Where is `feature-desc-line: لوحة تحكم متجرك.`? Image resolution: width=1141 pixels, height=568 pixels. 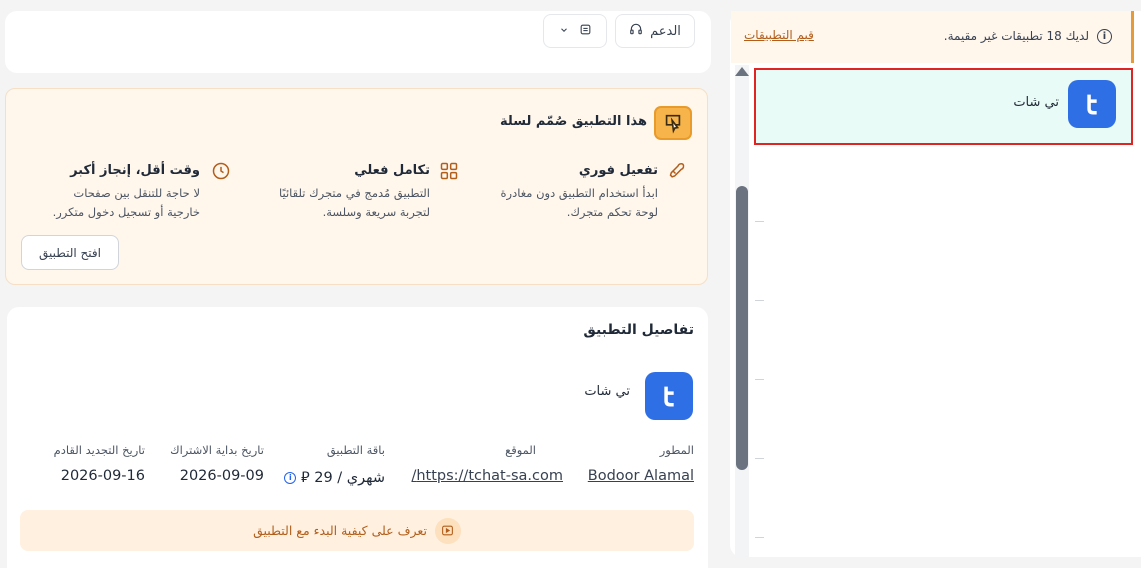 feature-desc-line: لوحة تحكم متجرك. is located at coordinates (612, 212).